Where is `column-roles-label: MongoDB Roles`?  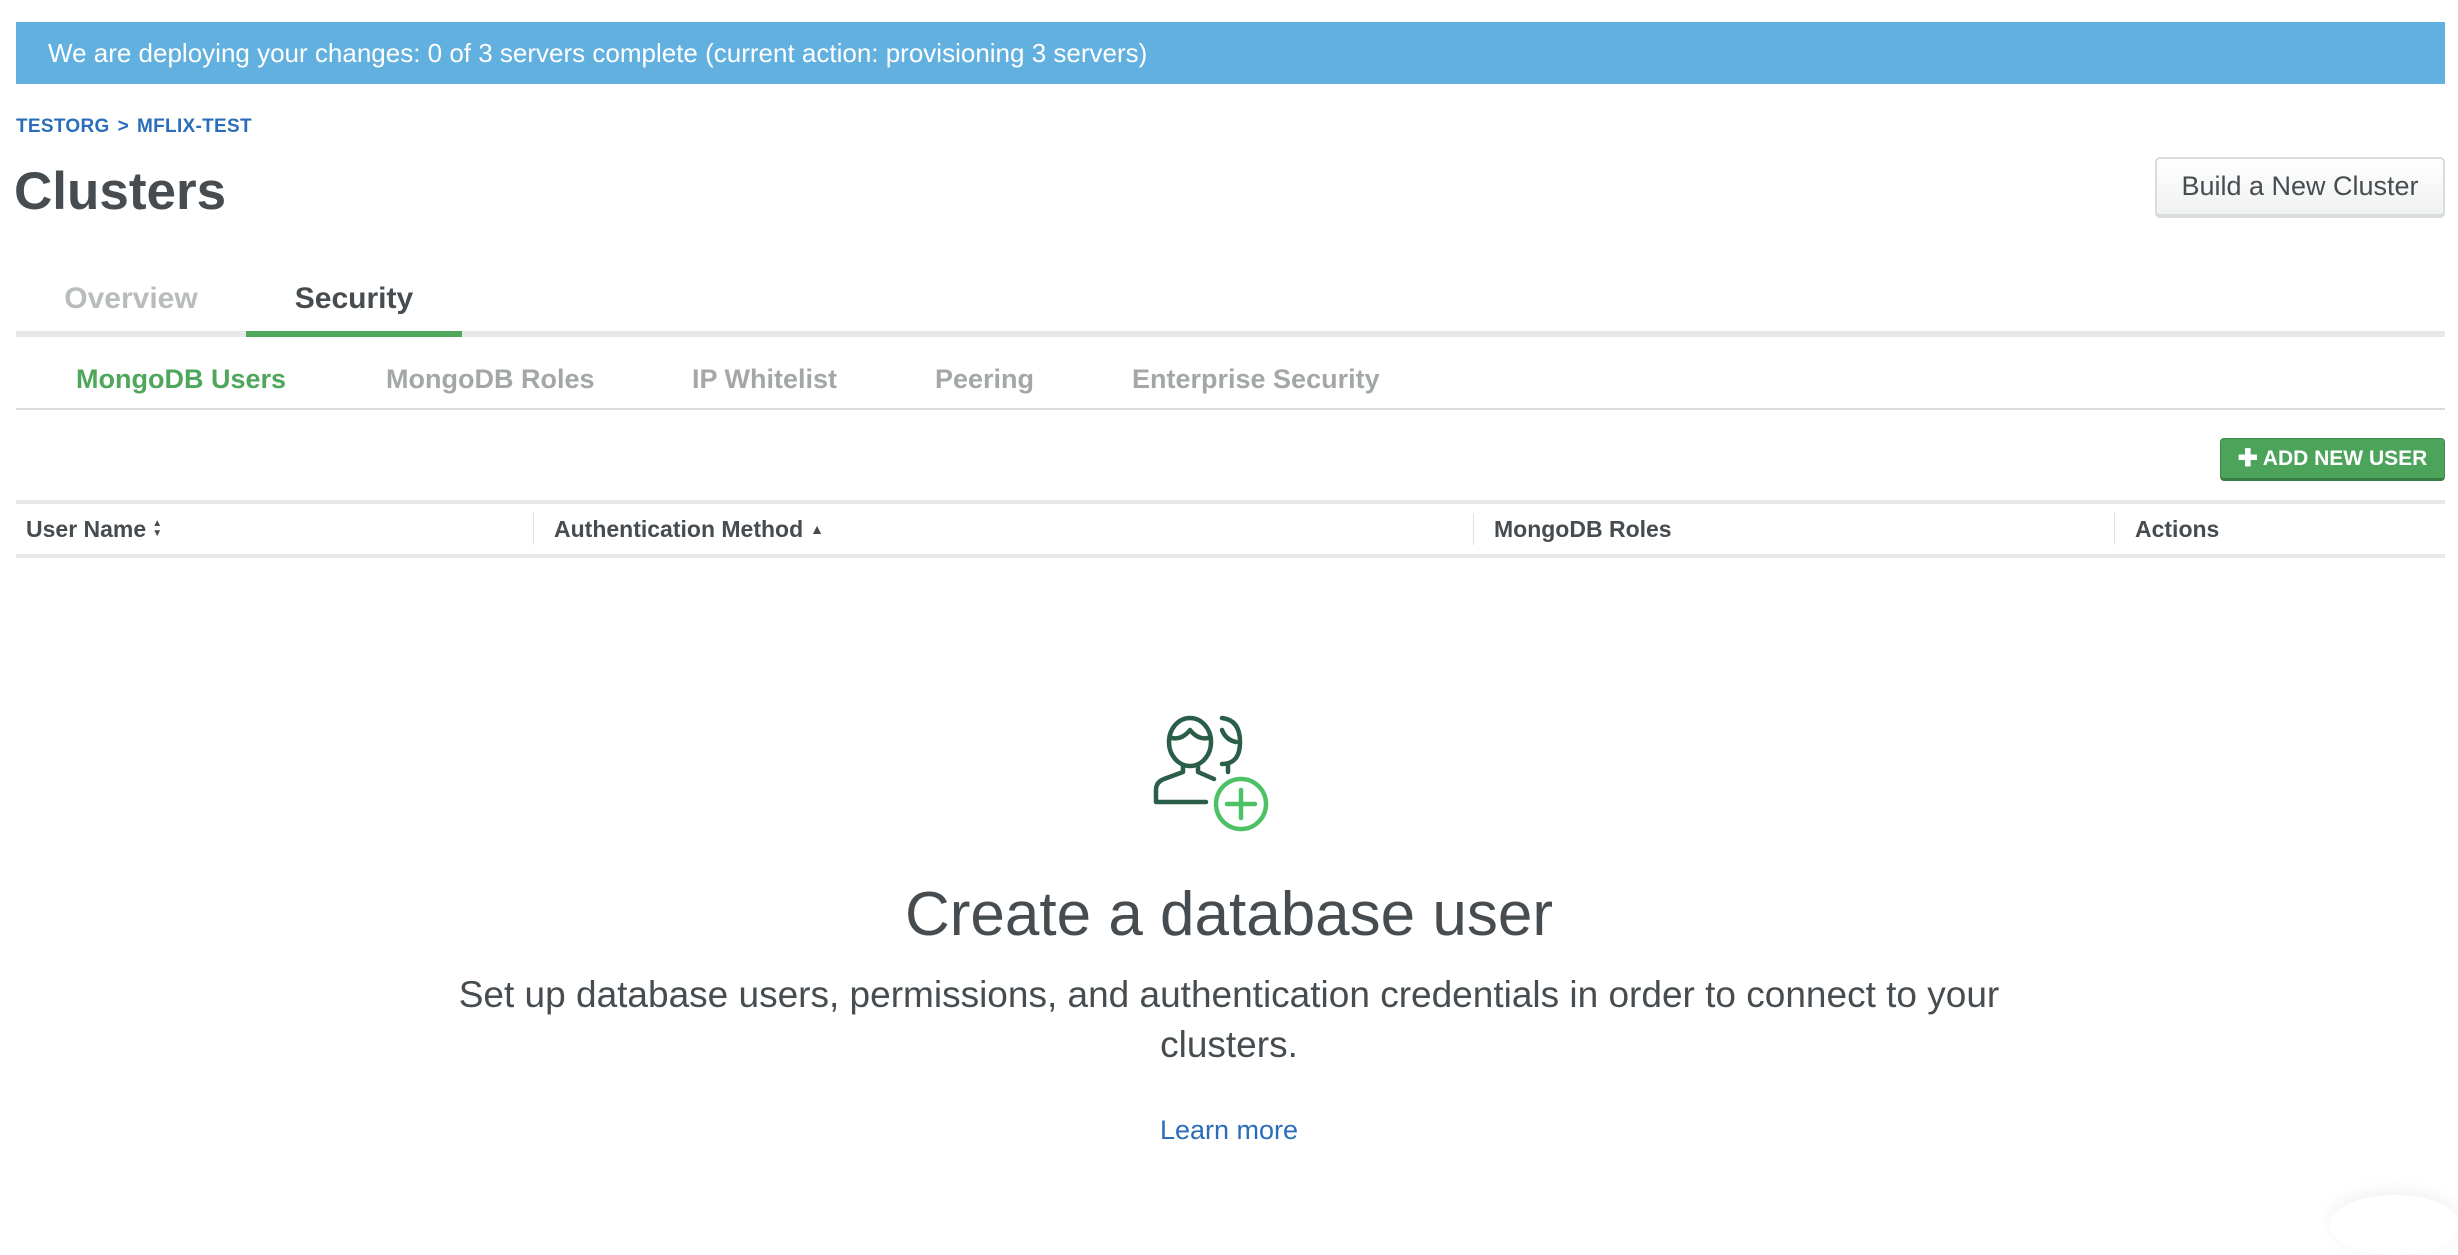
column-roles-label: MongoDB Roles is located at coordinates (1583, 528).